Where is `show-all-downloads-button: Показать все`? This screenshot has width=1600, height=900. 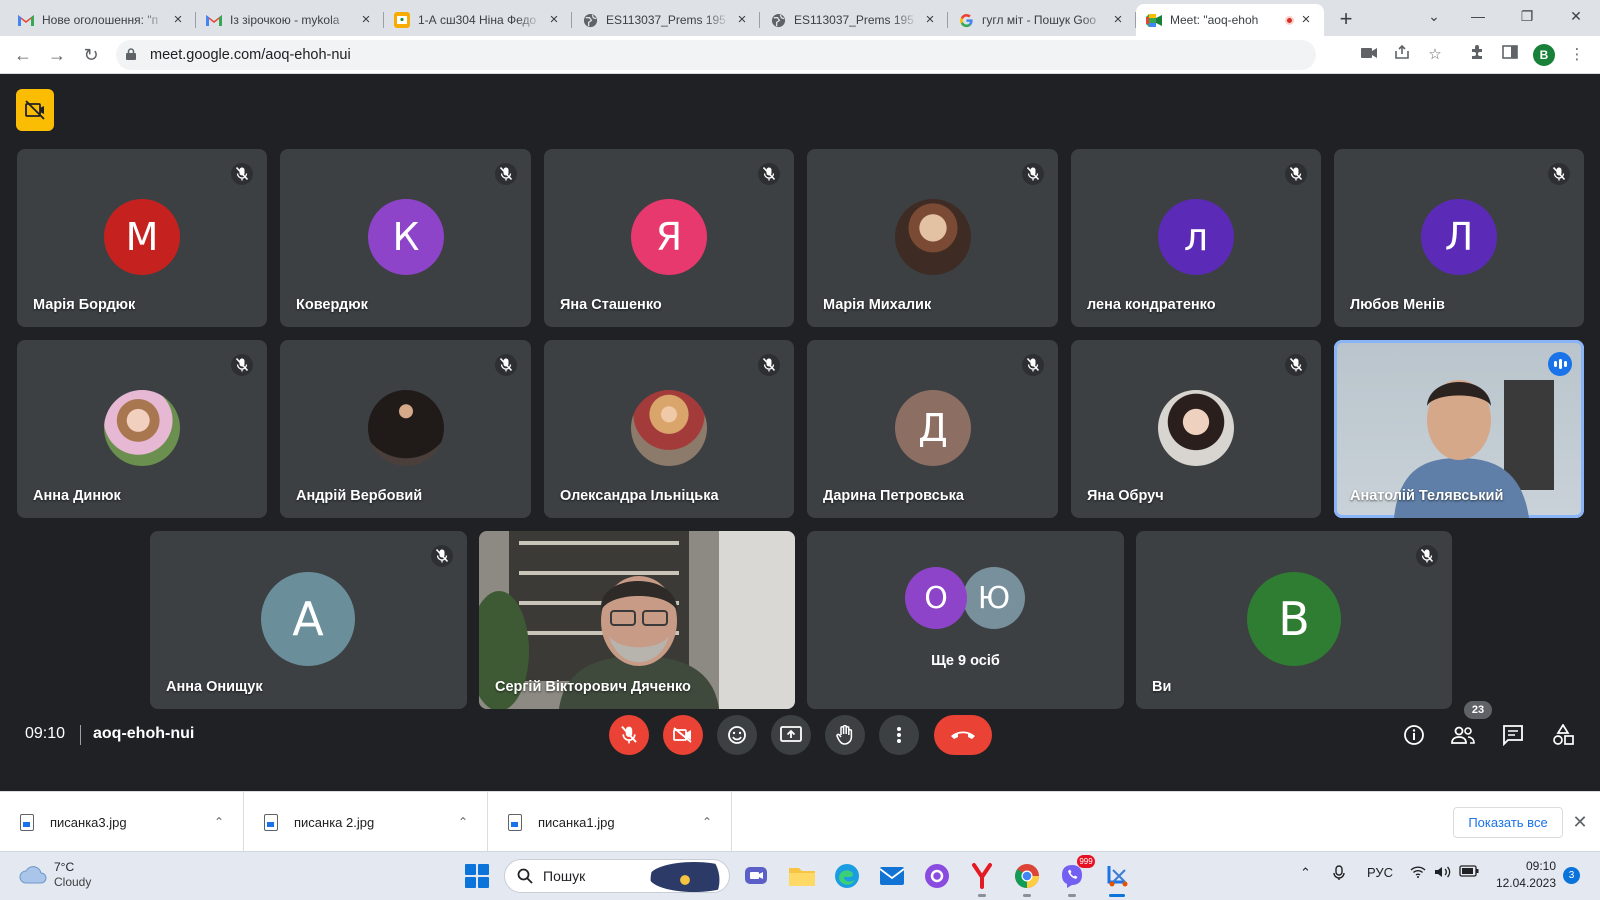
show-all-downloads-button: Показать все is located at coordinates (1508, 822).